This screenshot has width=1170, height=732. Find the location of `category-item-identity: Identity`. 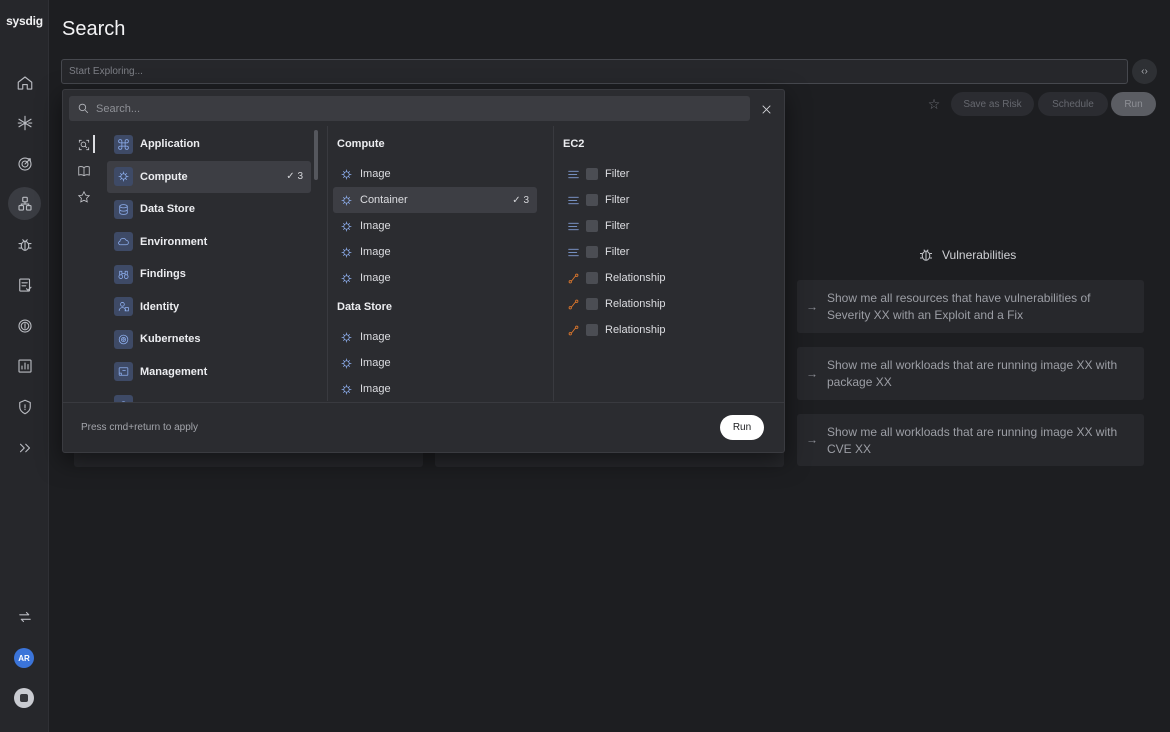

category-item-identity: Identity is located at coordinates (209, 307).